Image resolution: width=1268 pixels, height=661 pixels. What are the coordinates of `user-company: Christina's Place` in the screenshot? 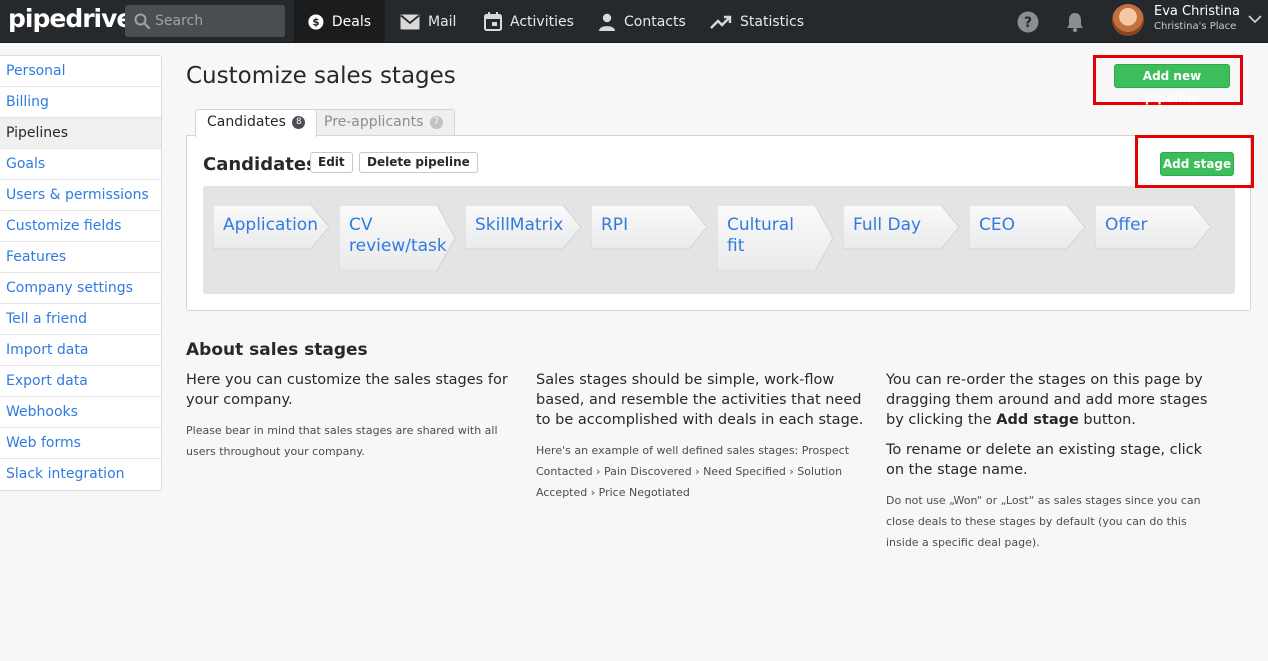 It's located at (1195, 26).